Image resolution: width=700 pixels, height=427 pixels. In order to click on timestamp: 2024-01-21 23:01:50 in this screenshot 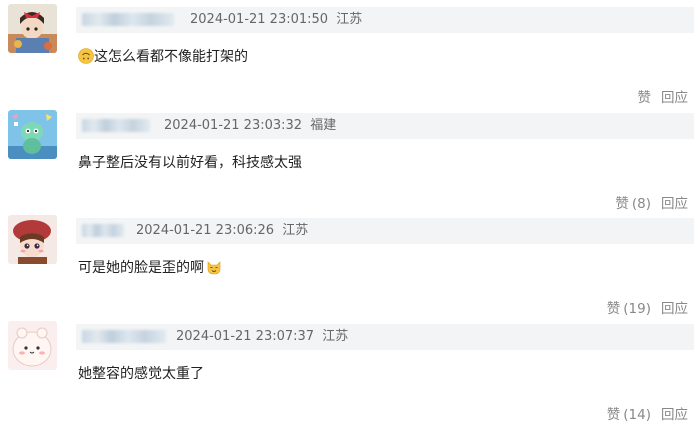, I will do `click(259, 19)`.